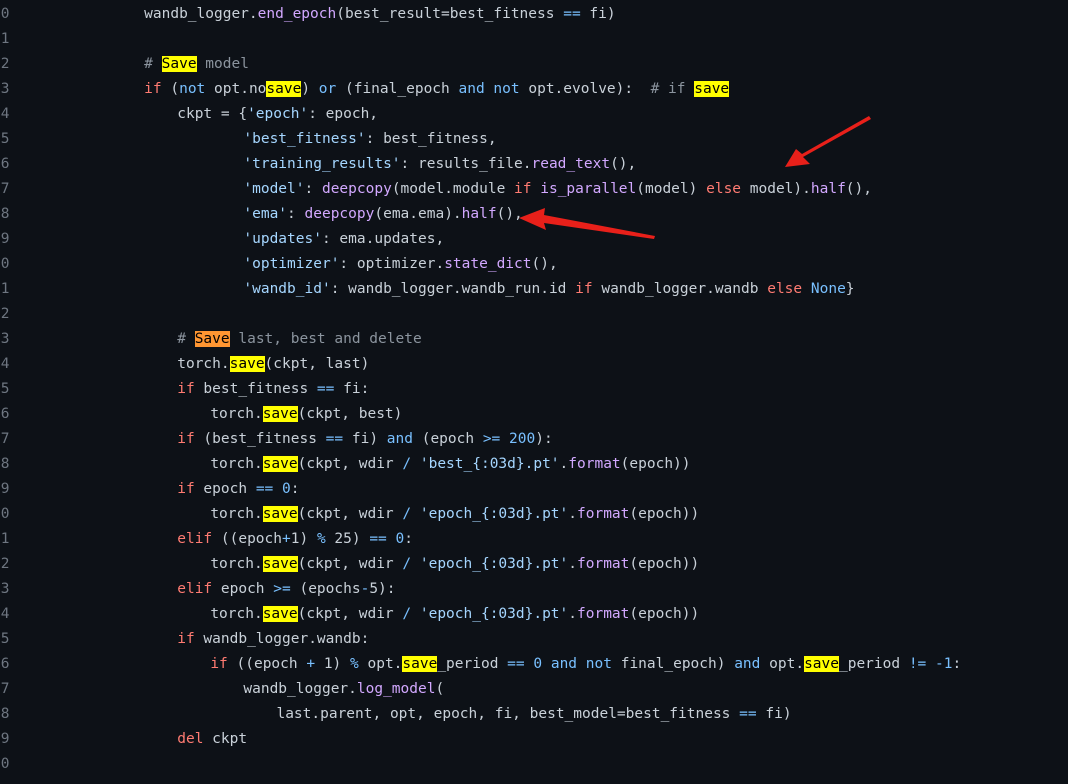  I want to click on code-token: model, so click(222, 64).